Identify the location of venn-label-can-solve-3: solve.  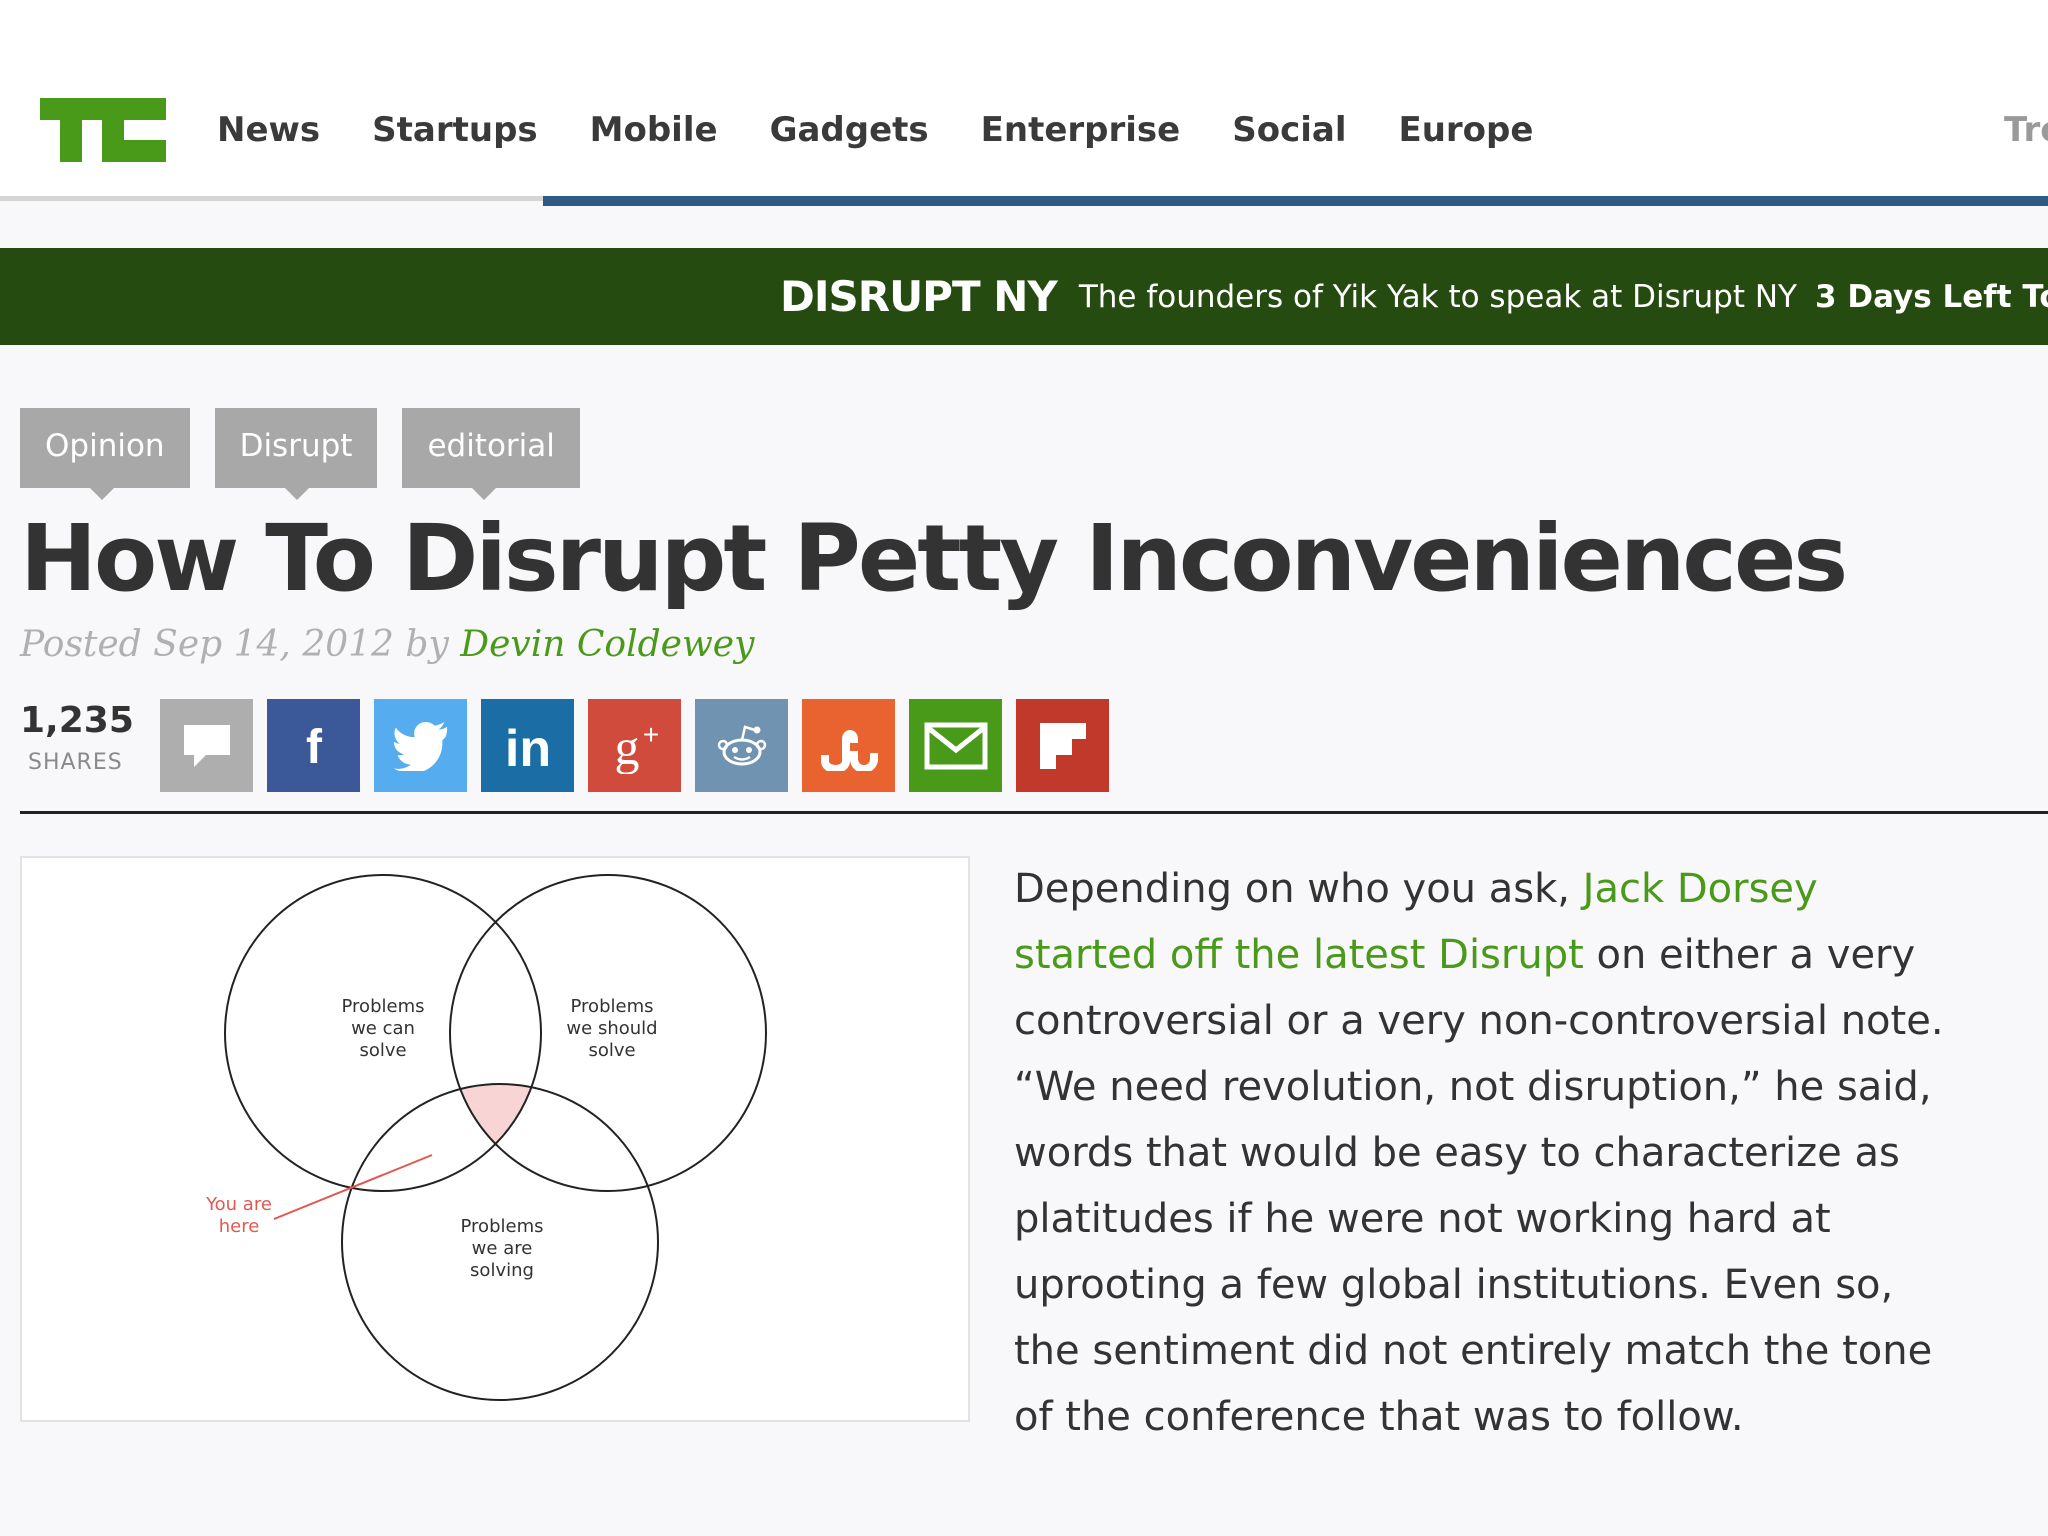
(382, 1050).